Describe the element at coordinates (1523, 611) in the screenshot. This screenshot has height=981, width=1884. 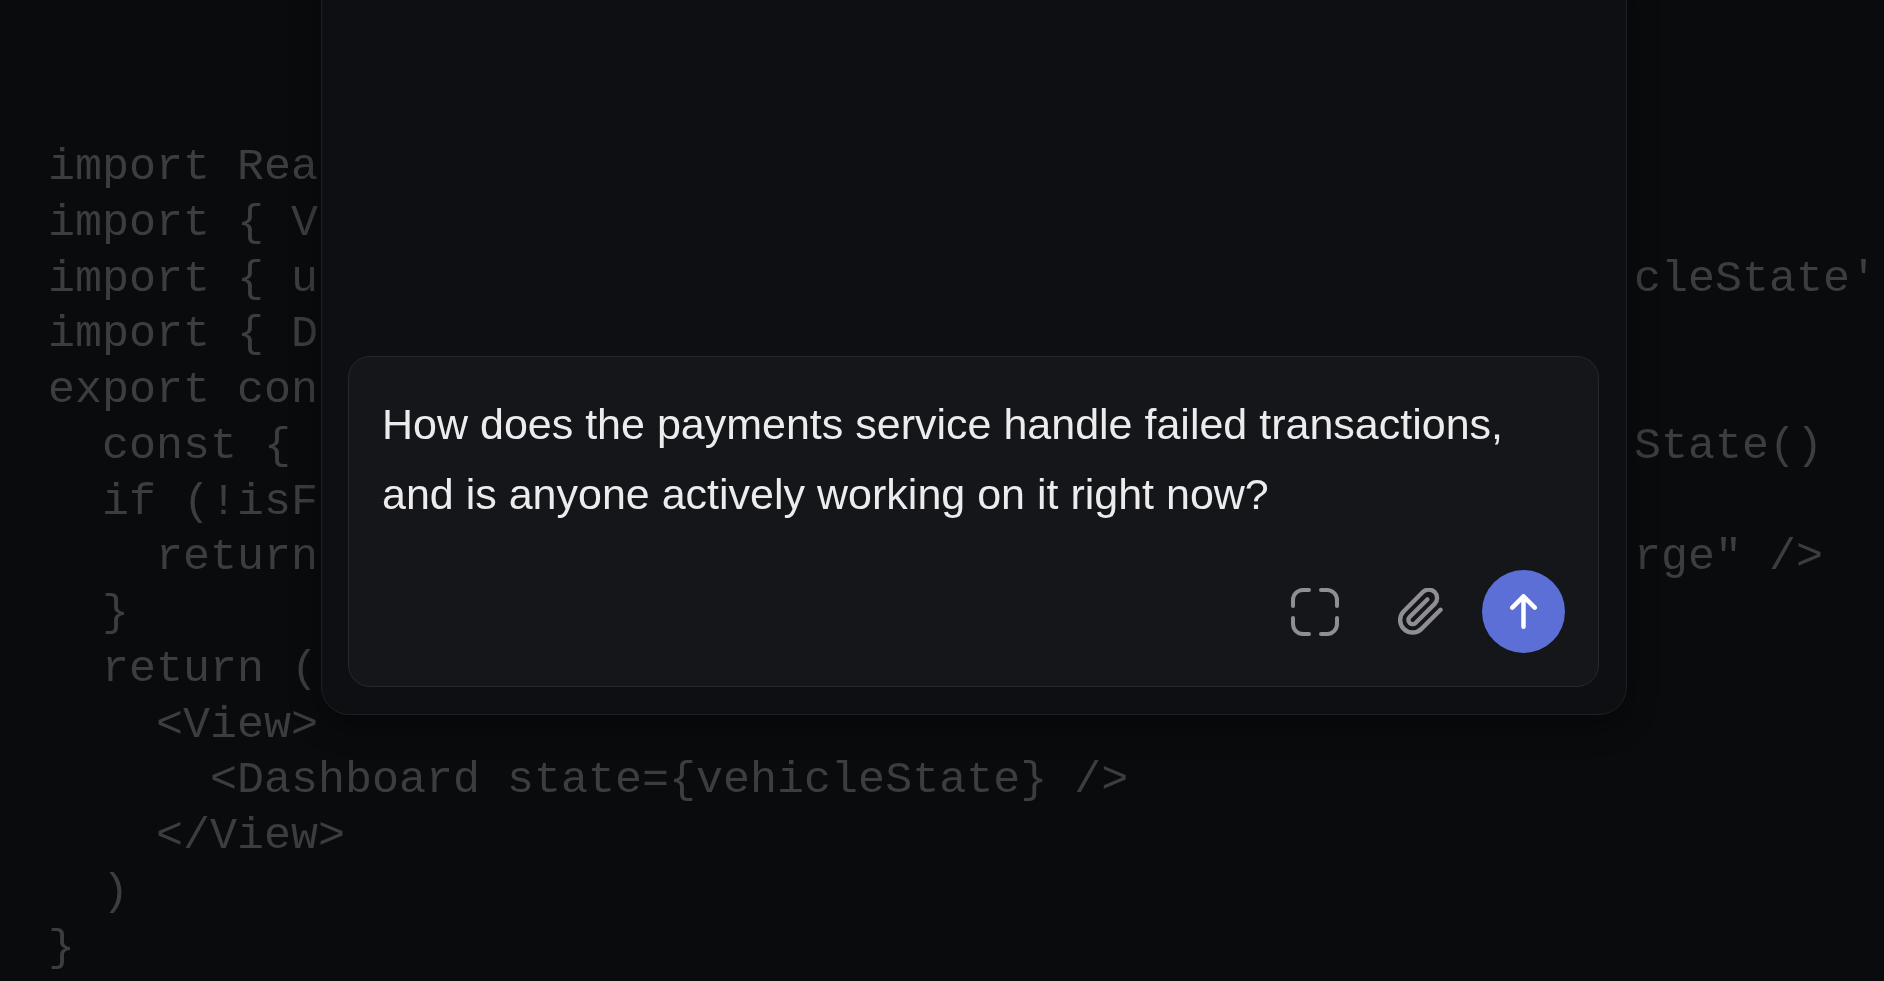
I see `arrow-up-icon` at that location.